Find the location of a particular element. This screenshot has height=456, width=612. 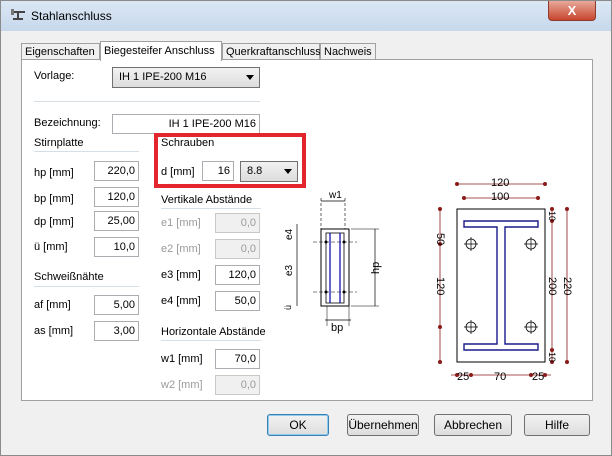

end-plate is located at coordinates (335, 267).